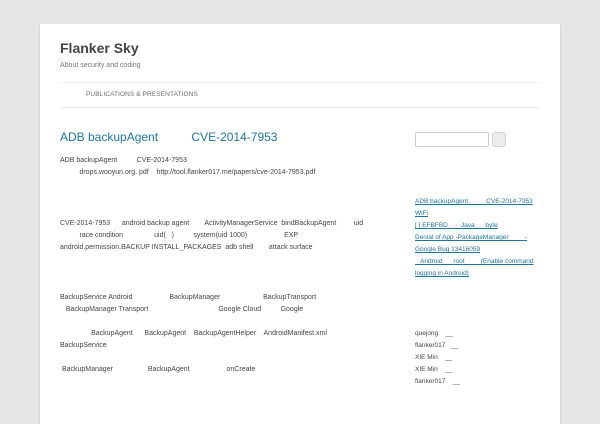 The height and width of the screenshot is (424, 600). I want to click on site-description: About security and coding, so click(100, 65).